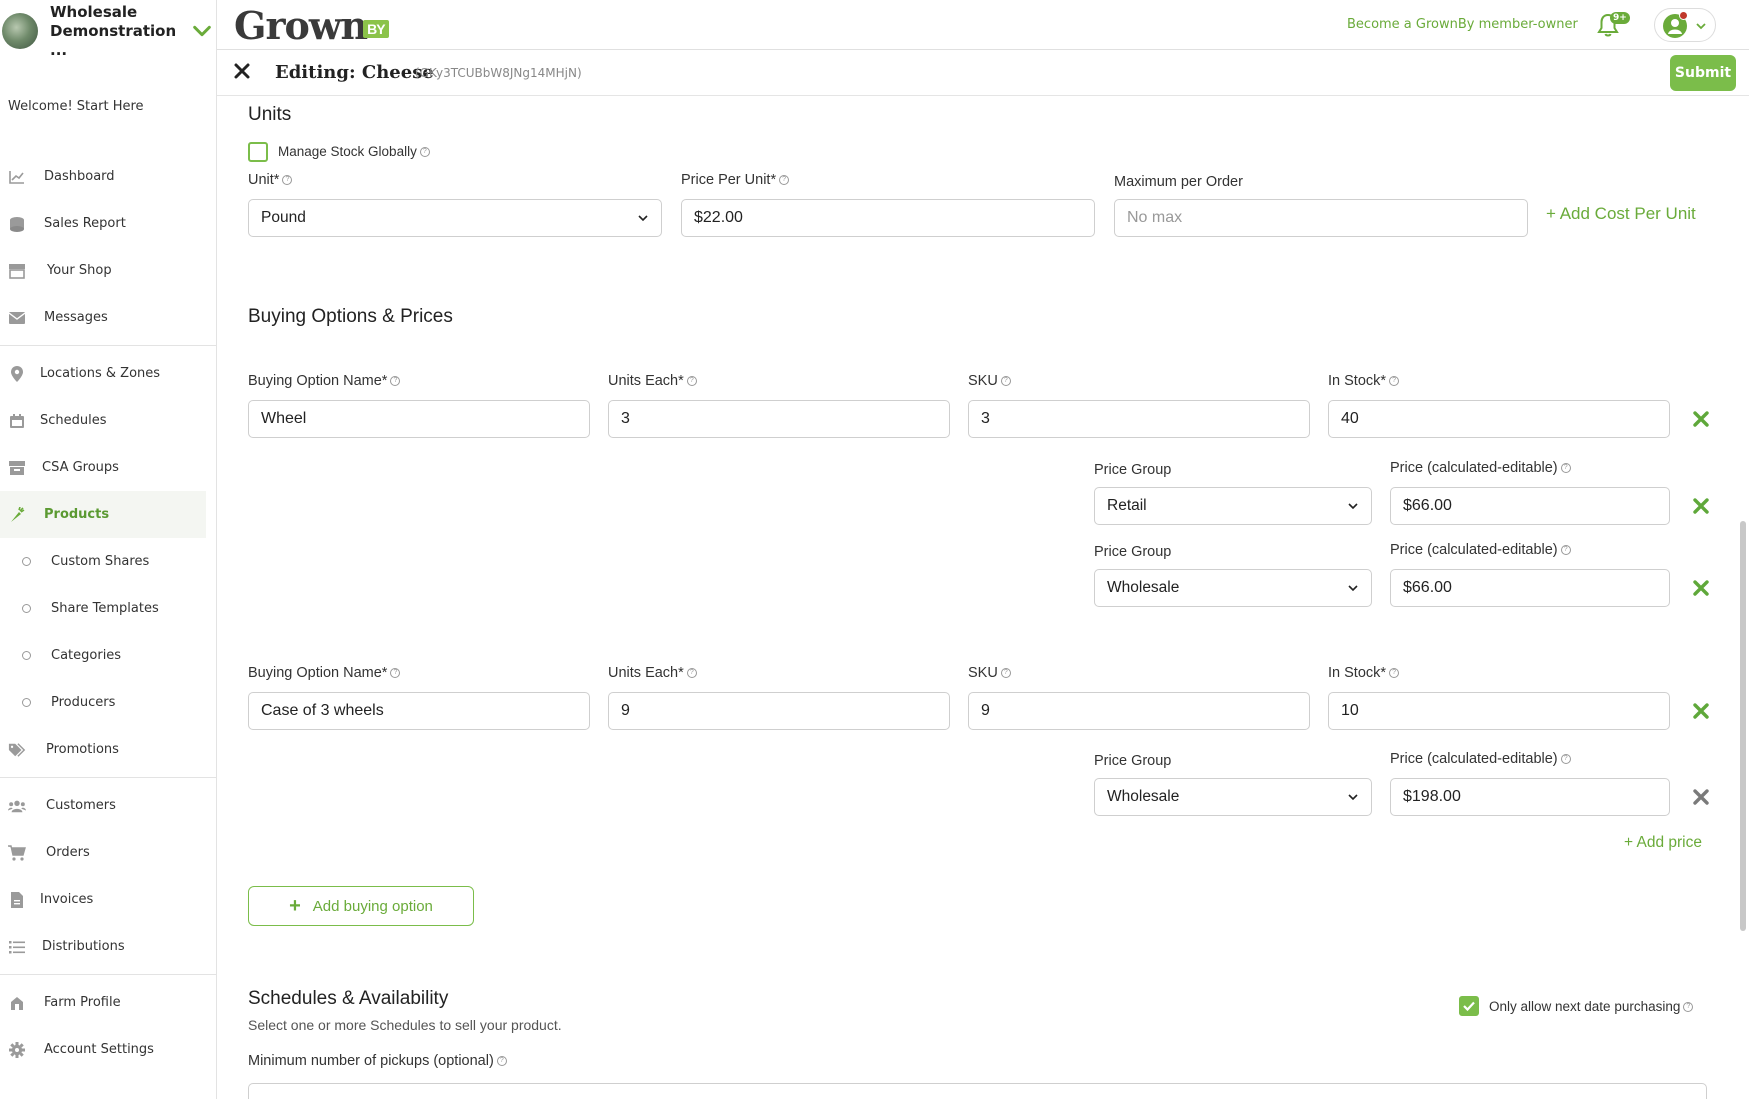 The image size is (1749, 1099). Describe the element at coordinates (1474, 759) in the screenshot. I see `price-calculated-text: Price (calculated-editable)` at that location.